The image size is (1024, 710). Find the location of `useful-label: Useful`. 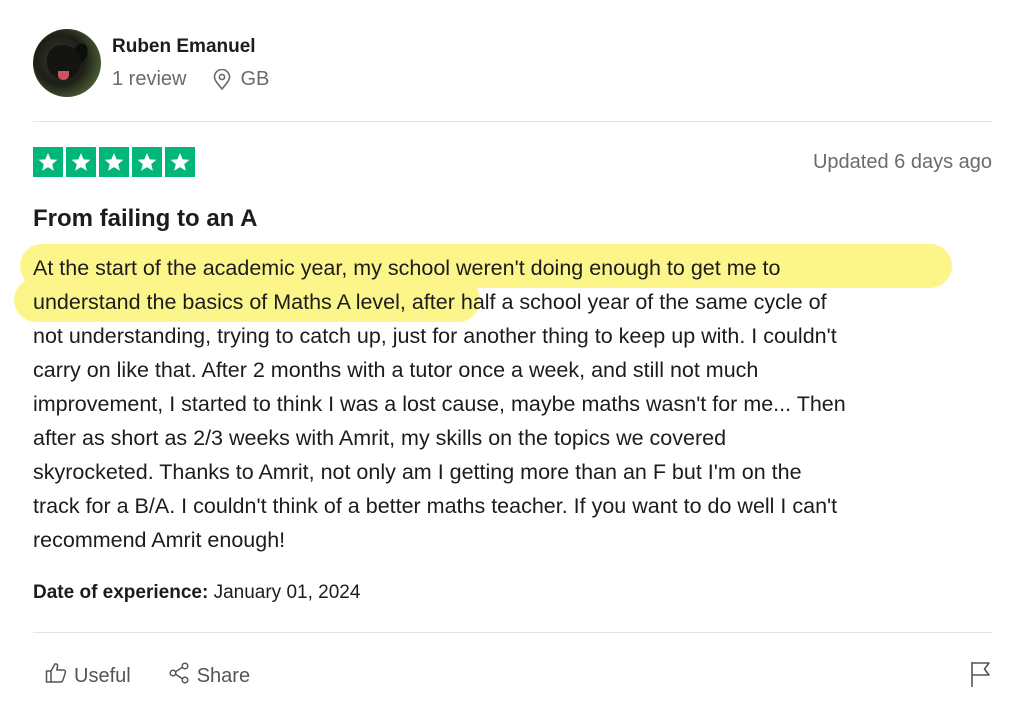

useful-label: Useful is located at coordinates (102, 675).